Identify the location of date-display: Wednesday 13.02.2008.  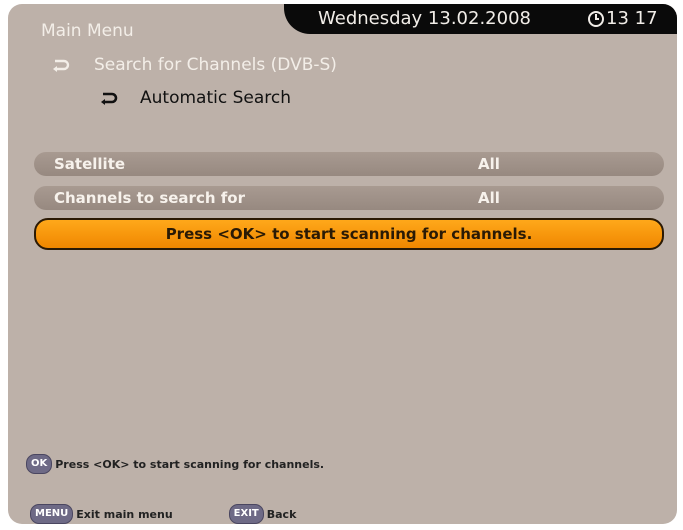
(424, 18).